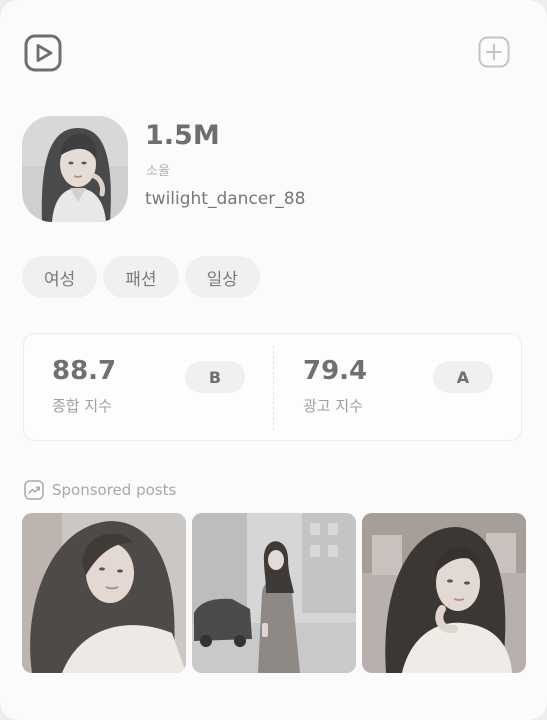  I want to click on follower-count: 1.5M, so click(182, 135).